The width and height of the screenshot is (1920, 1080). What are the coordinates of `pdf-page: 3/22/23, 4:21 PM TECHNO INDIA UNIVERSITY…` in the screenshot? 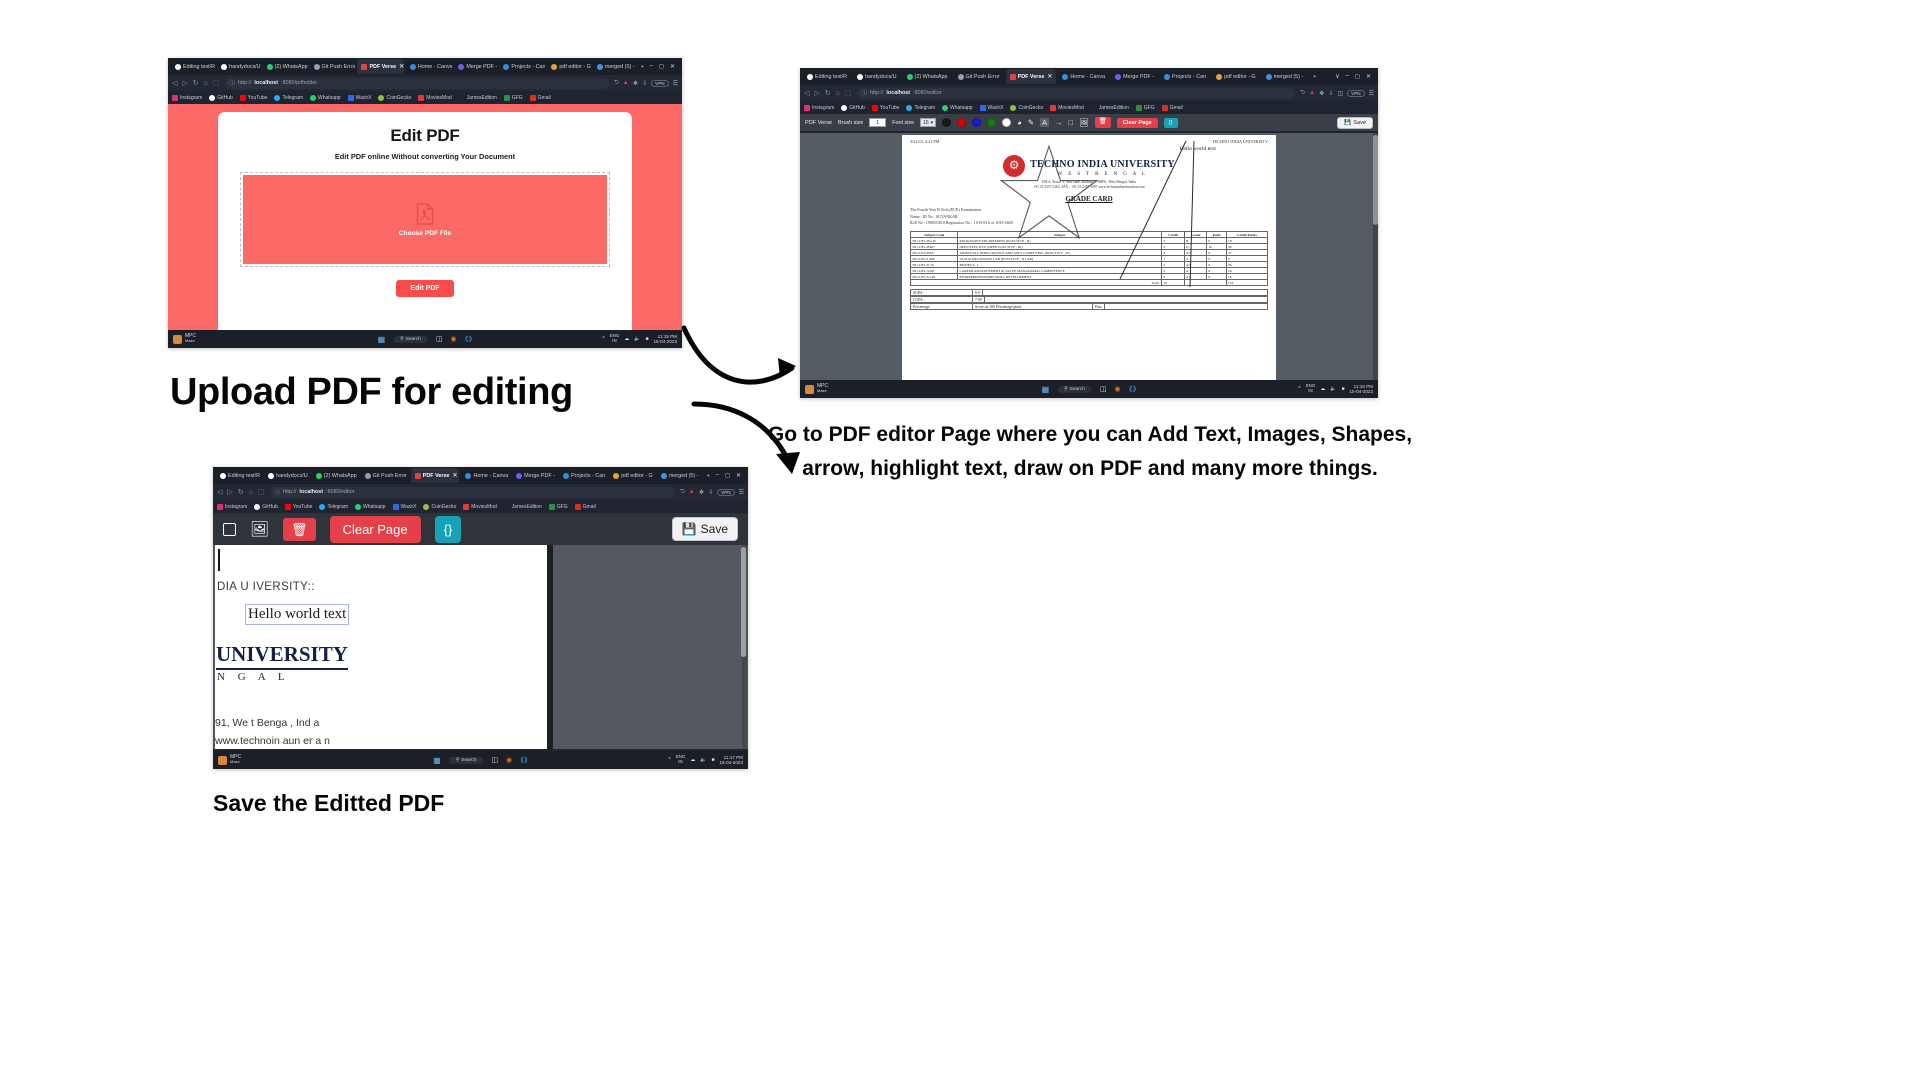 It's located at (1089, 257).